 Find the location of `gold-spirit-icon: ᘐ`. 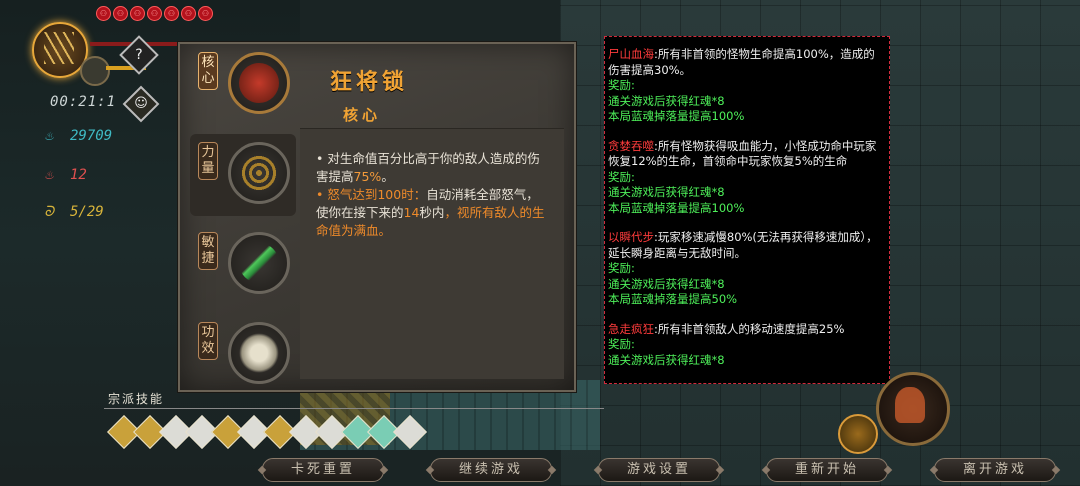

gold-spirit-icon: ᘐ is located at coordinates (49, 212).